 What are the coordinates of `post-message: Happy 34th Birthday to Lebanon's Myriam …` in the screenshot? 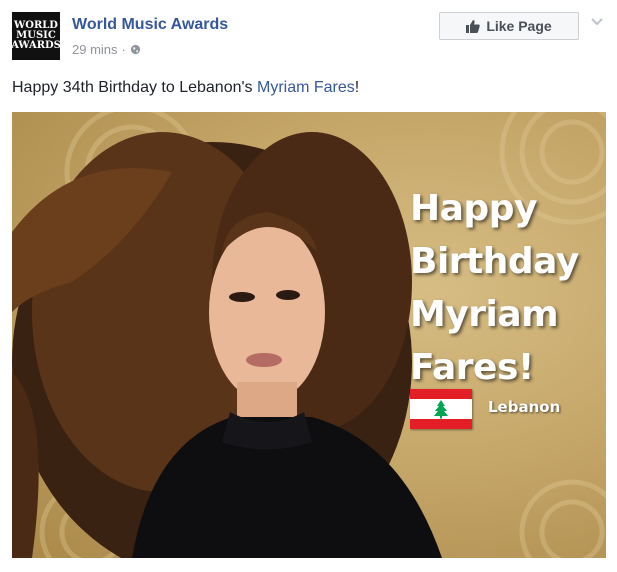 It's located at (185, 88).